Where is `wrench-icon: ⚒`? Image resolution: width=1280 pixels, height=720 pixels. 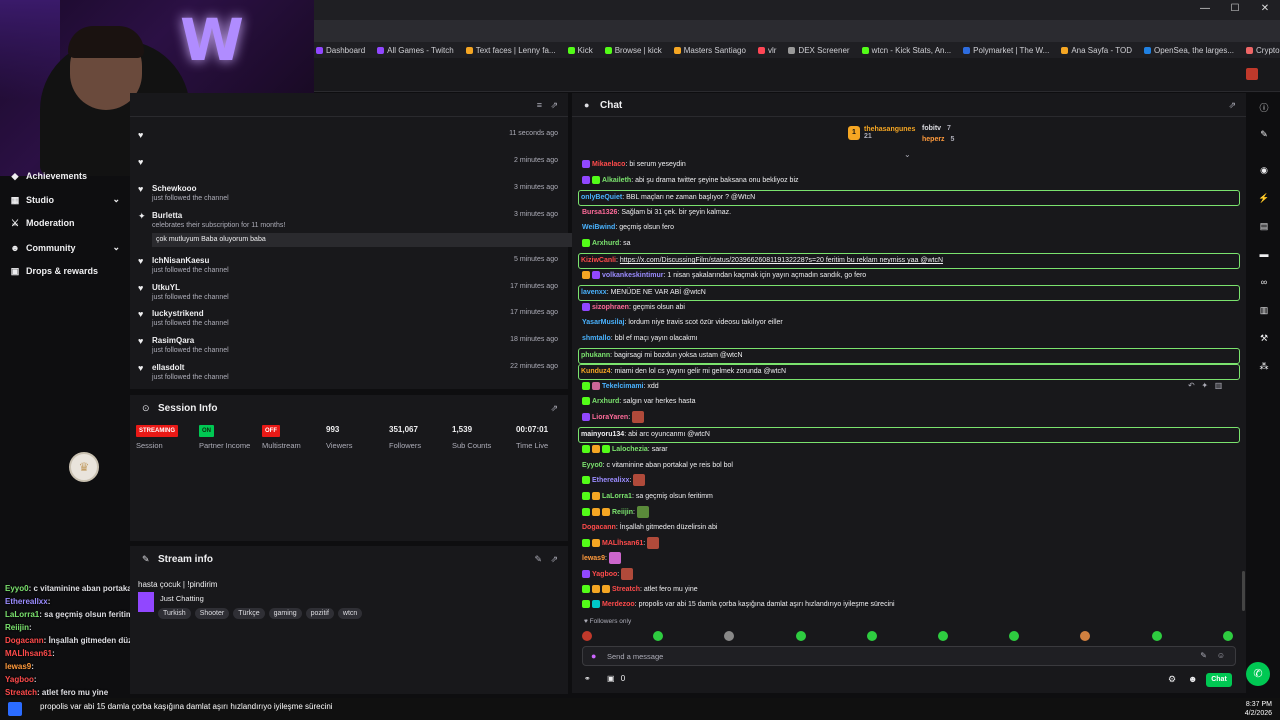
wrench-icon: ⚒ is located at coordinates (1264, 339).